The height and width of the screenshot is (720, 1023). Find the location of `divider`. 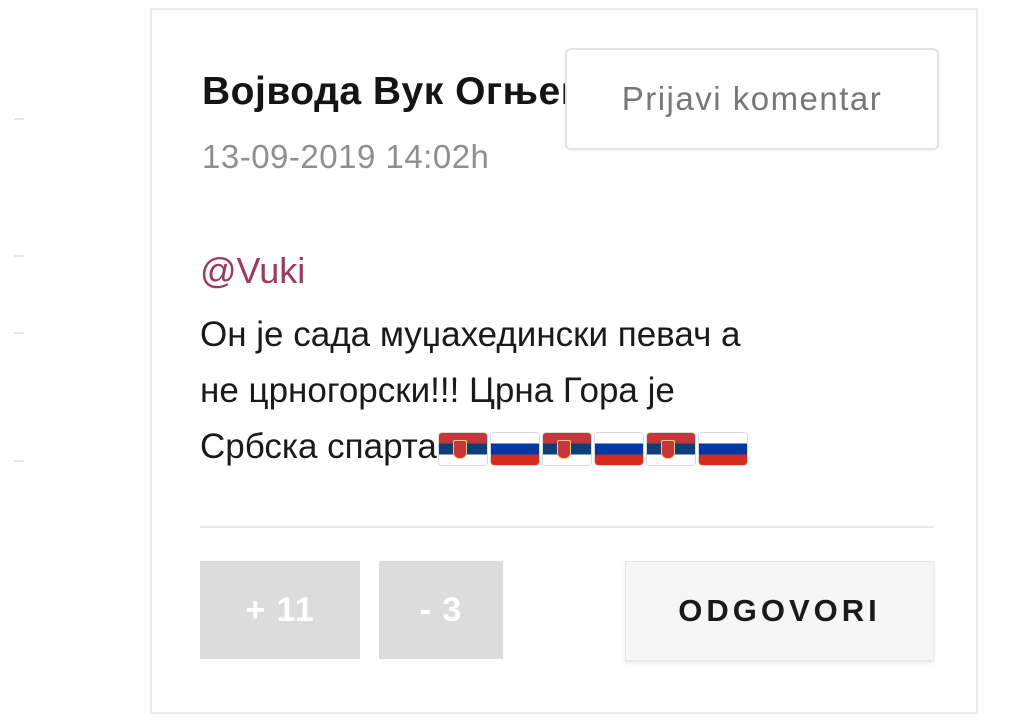

divider is located at coordinates (567, 527).